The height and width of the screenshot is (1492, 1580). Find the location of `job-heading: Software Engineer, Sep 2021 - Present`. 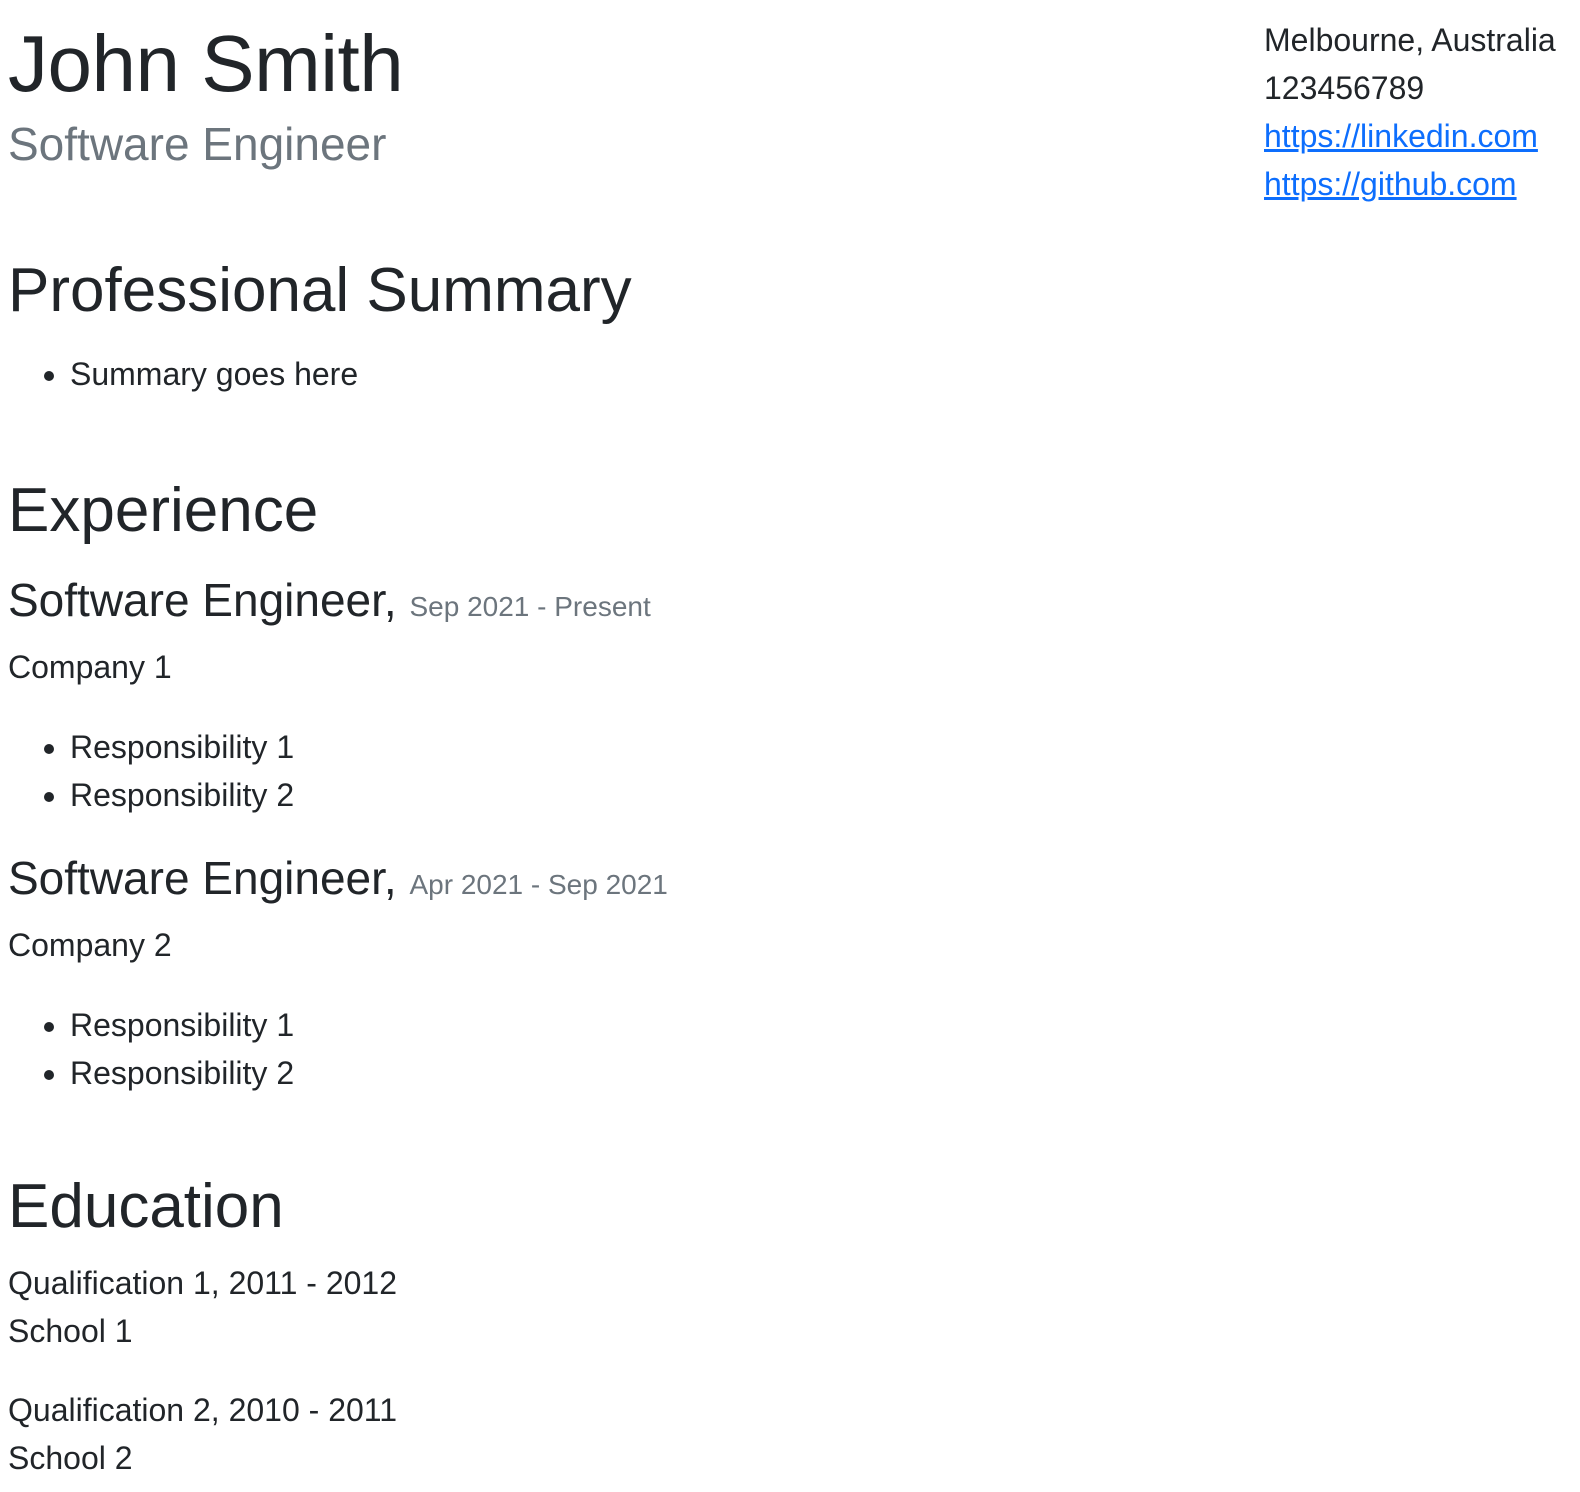

job-heading: Software Engineer, Sep 2021 - Present is located at coordinates (329, 603).